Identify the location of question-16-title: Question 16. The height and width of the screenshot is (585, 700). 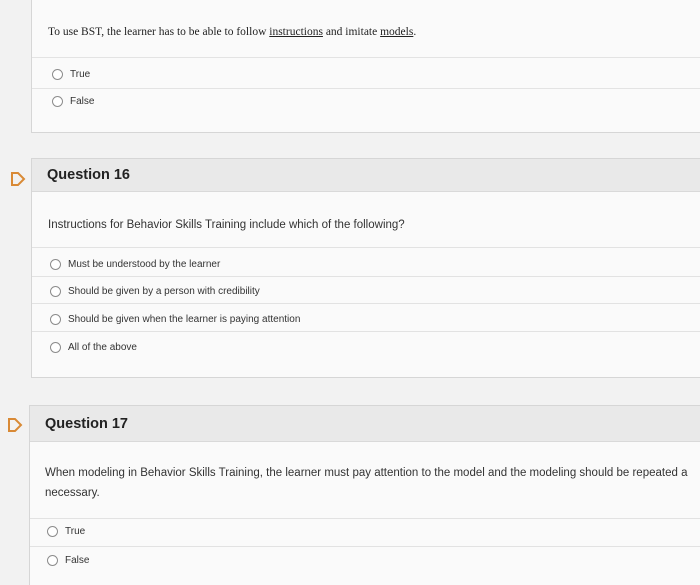
(88, 175).